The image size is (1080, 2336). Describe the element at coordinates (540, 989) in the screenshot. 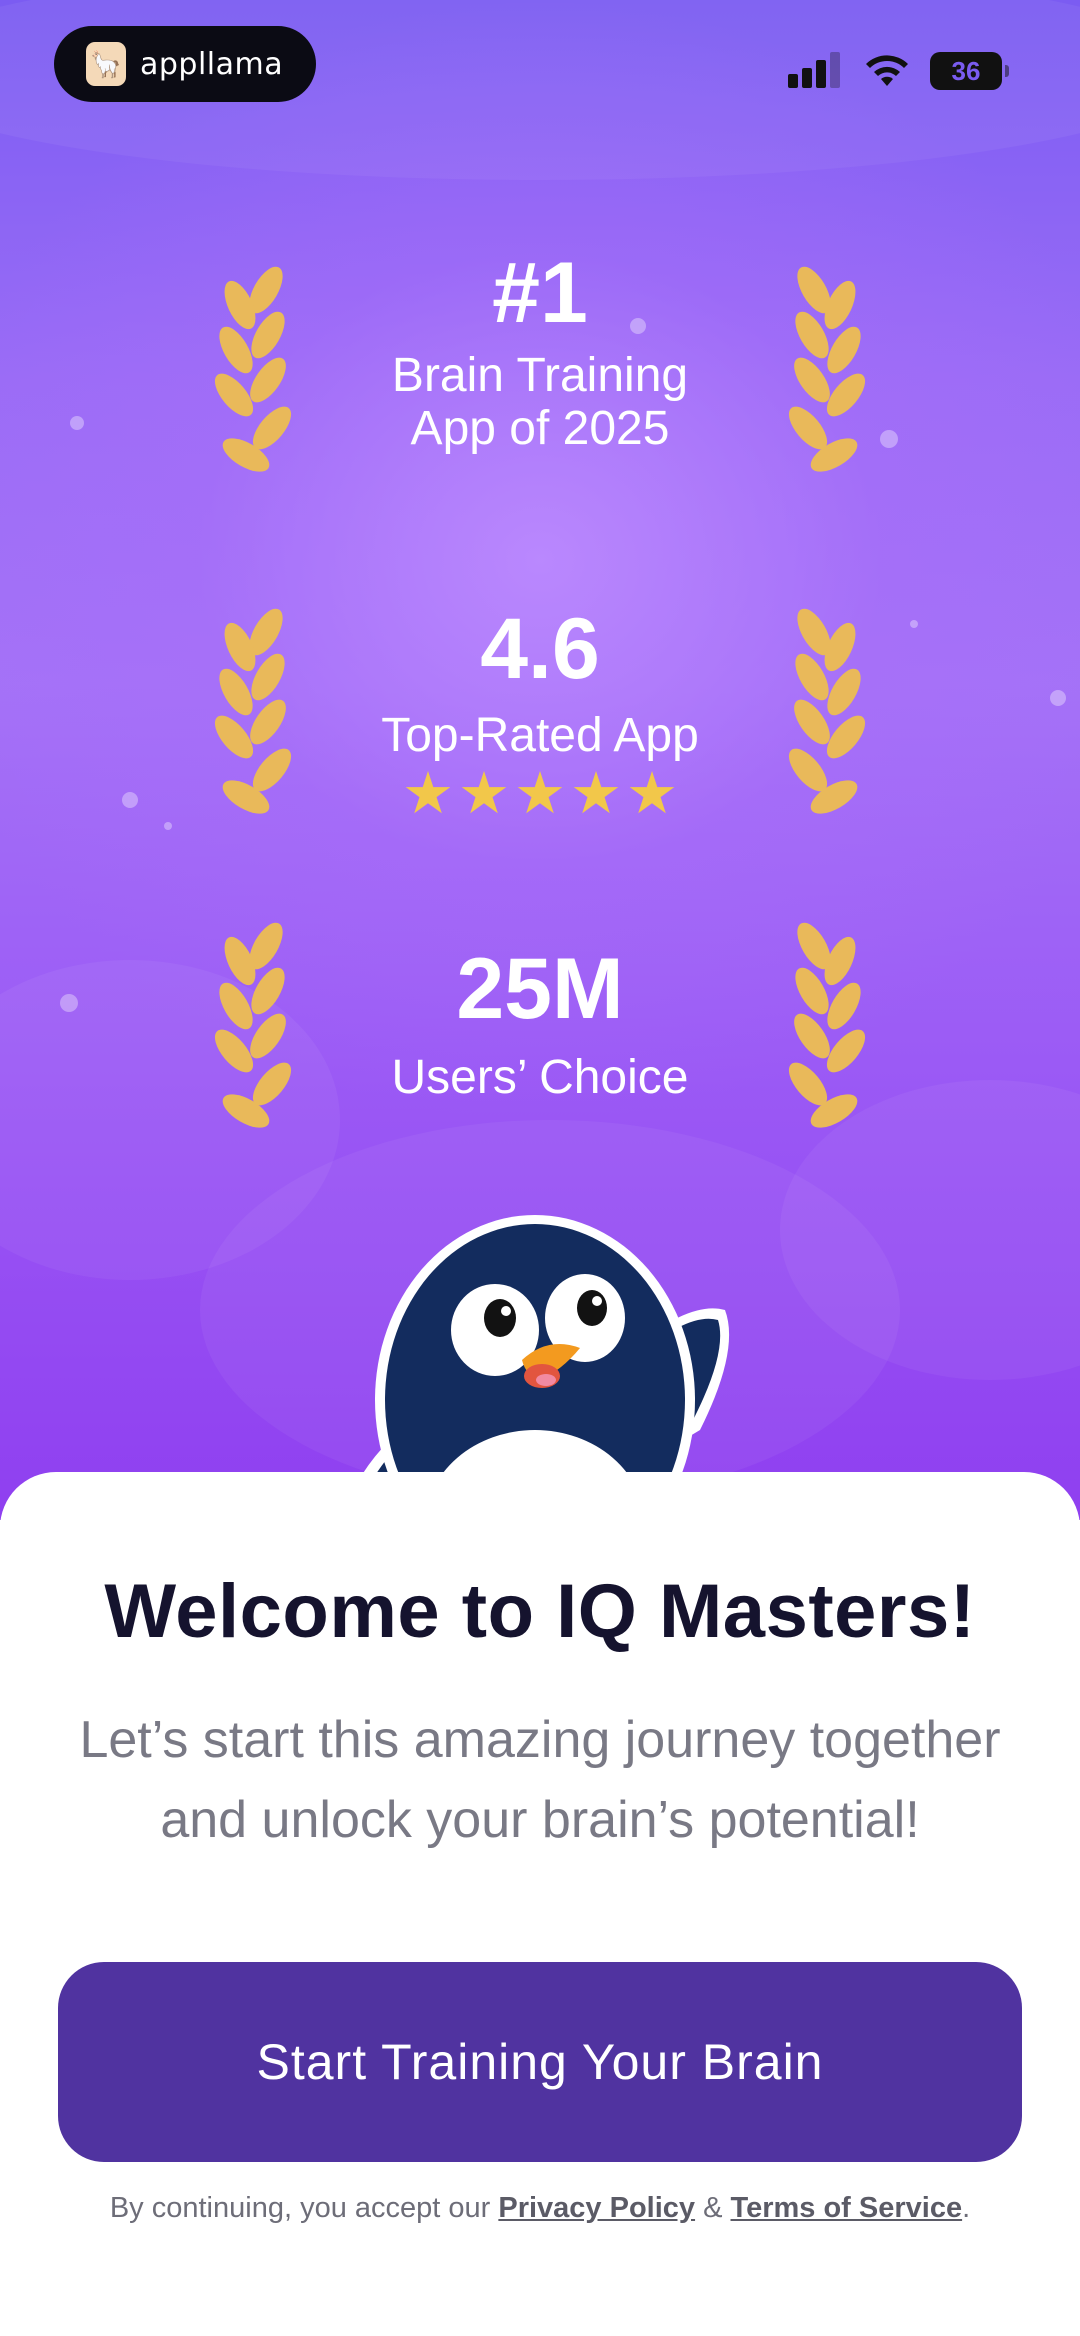

I see `award-users-headline: 25M` at that location.